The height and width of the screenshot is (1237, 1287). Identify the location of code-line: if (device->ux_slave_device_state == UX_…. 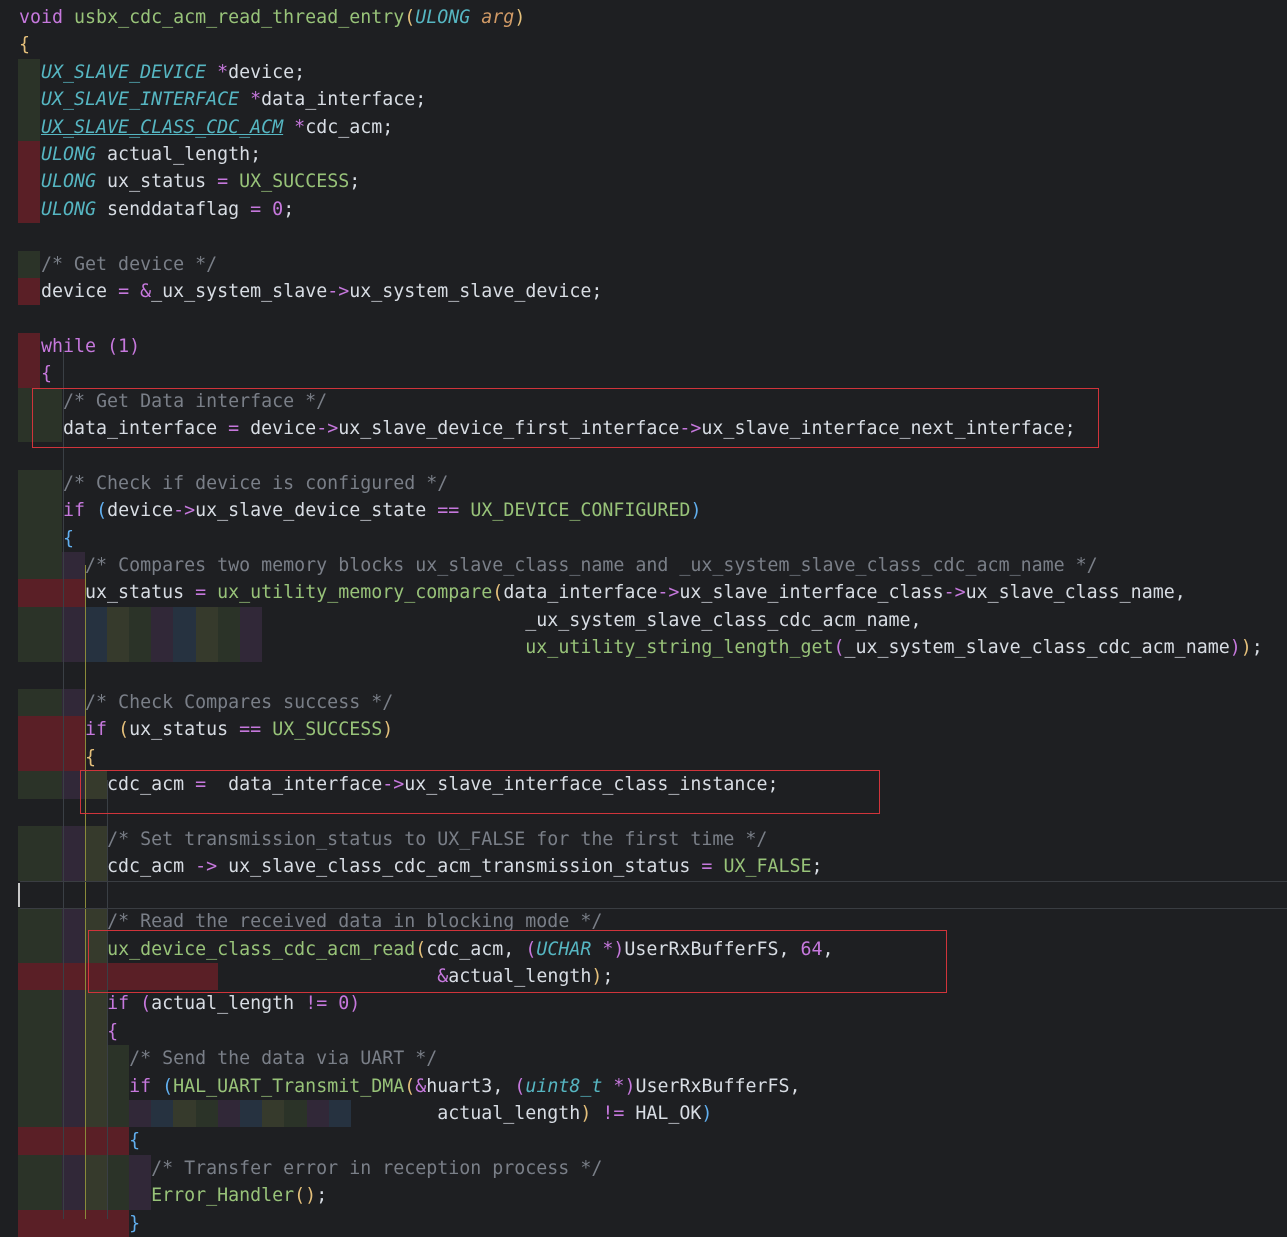
(359, 510).